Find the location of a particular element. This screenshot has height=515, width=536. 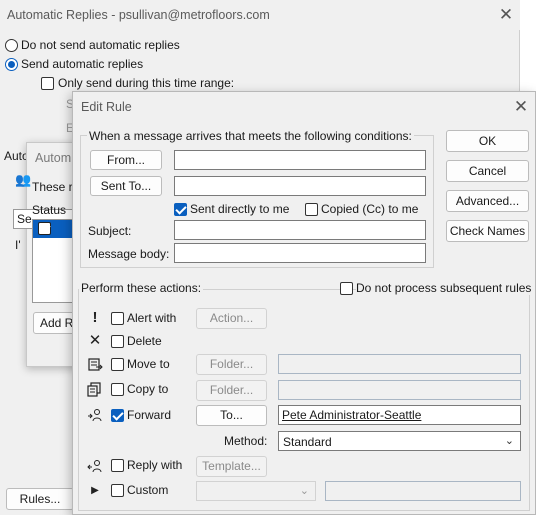

send-automatic-radio is located at coordinates (11, 64).